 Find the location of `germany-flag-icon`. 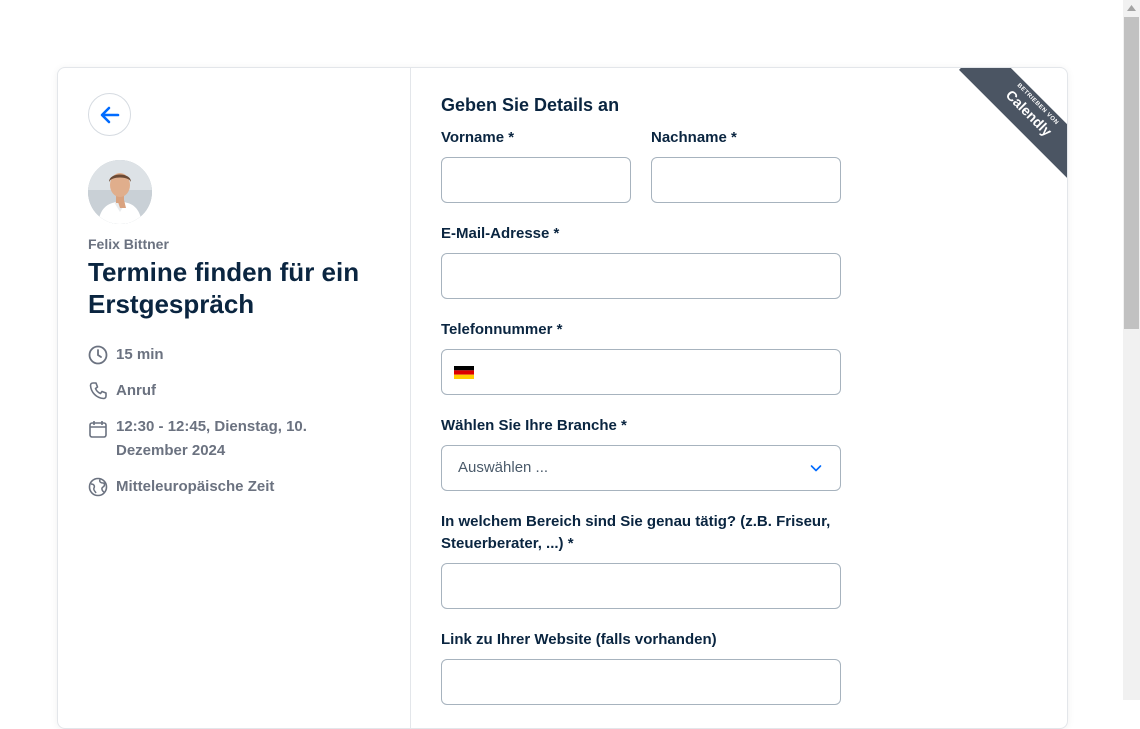

germany-flag-icon is located at coordinates (464, 372).